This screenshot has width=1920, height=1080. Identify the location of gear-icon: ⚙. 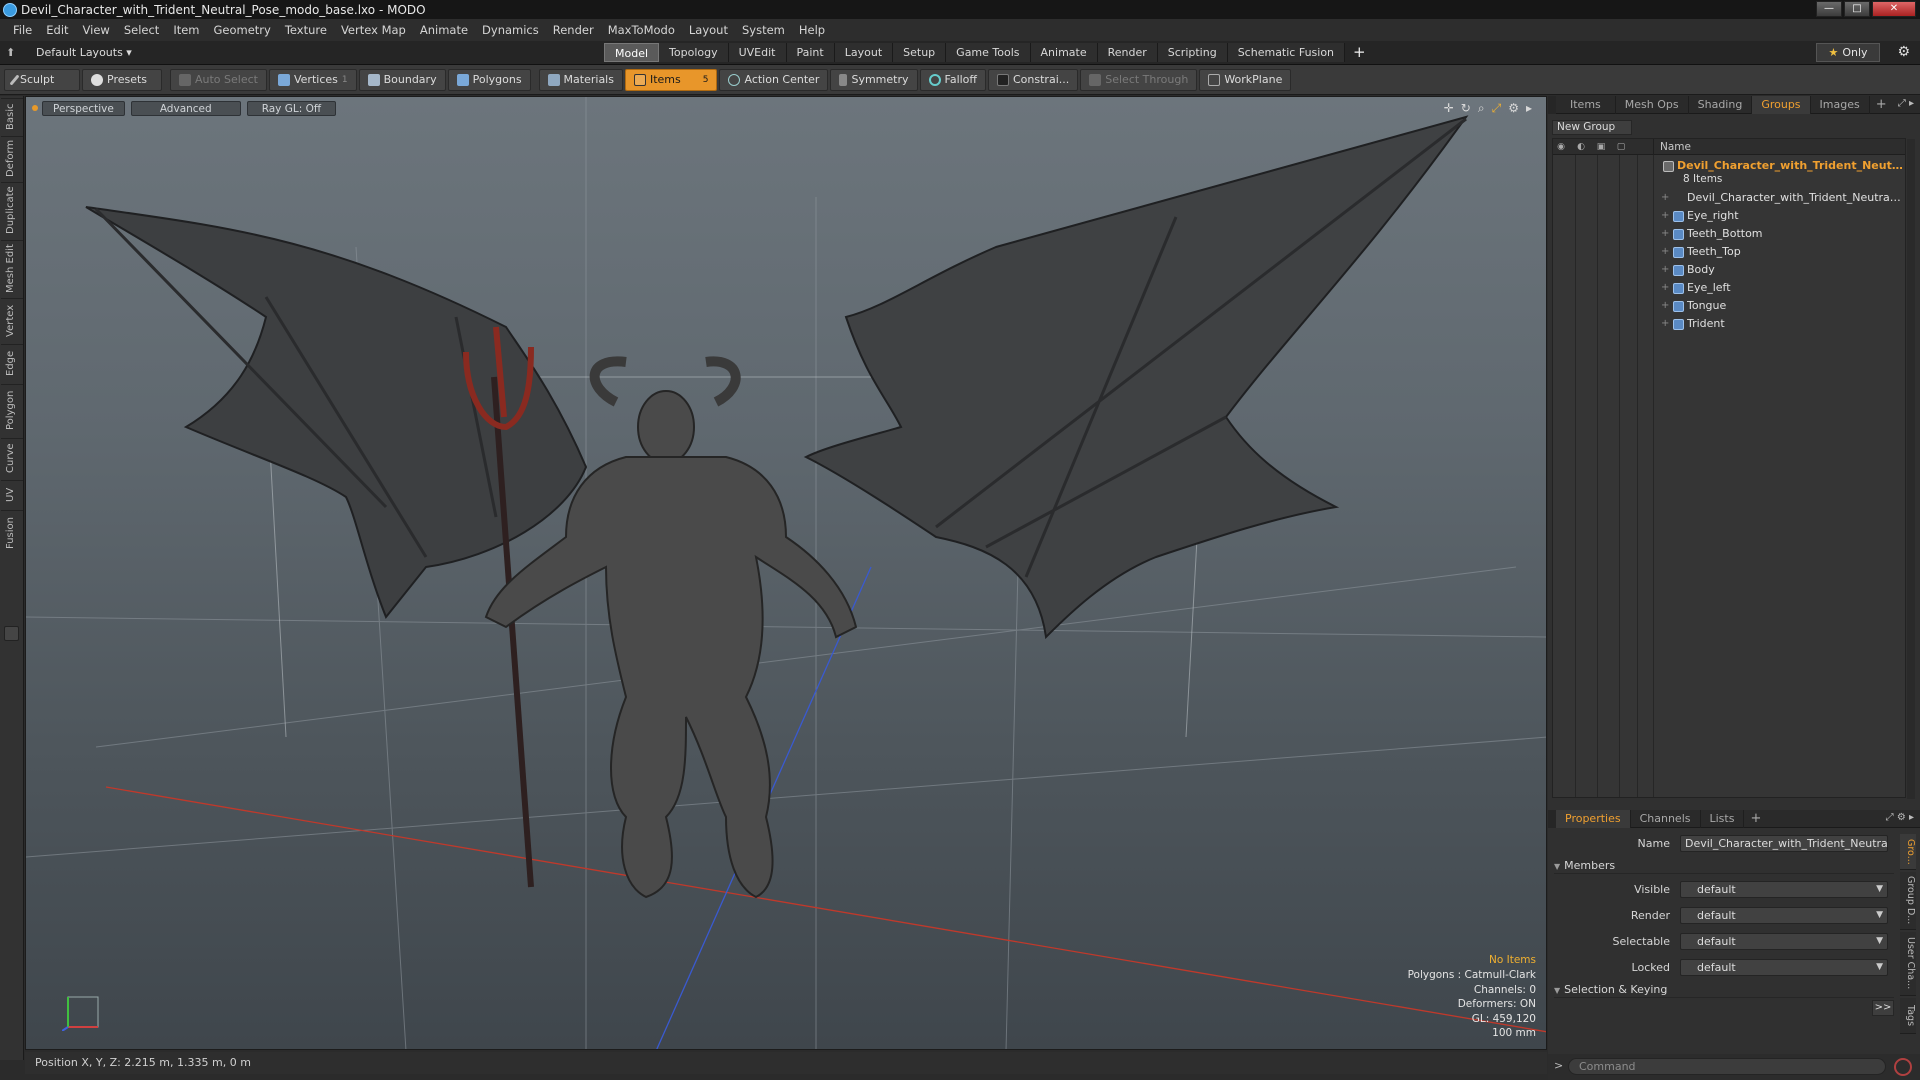
(1903, 52).